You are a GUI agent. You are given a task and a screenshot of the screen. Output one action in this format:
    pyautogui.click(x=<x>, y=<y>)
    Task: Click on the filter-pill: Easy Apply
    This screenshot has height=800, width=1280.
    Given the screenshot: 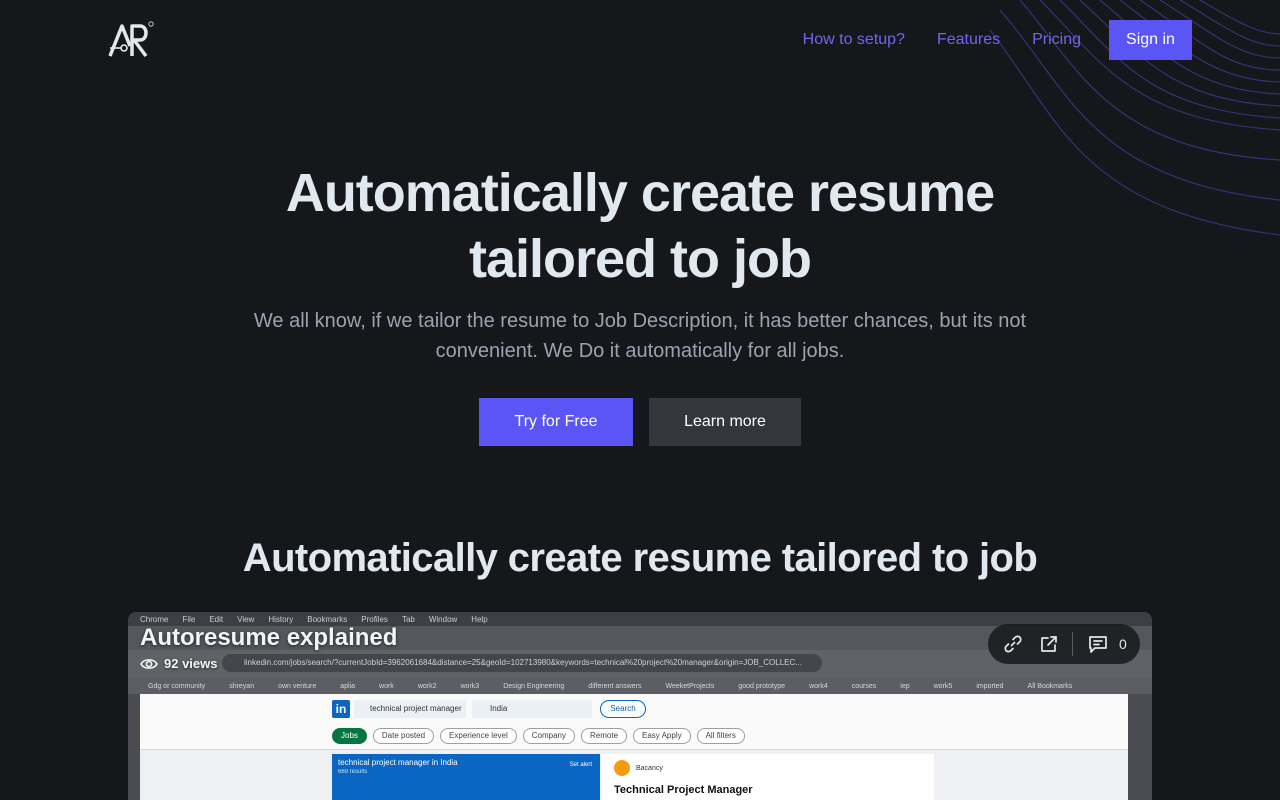 What is the action you would take?
    pyautogui.click(x=662, y=736)
    